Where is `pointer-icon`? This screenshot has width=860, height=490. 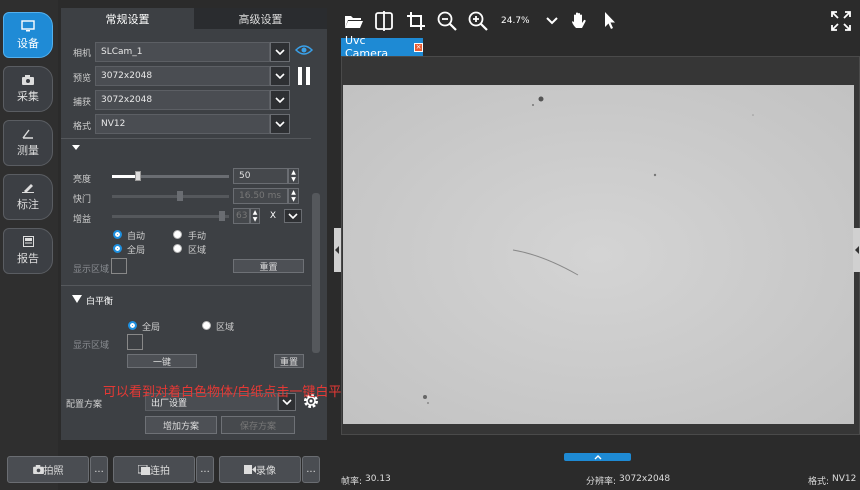
pointer-icon is located at coordinates (610, 21).